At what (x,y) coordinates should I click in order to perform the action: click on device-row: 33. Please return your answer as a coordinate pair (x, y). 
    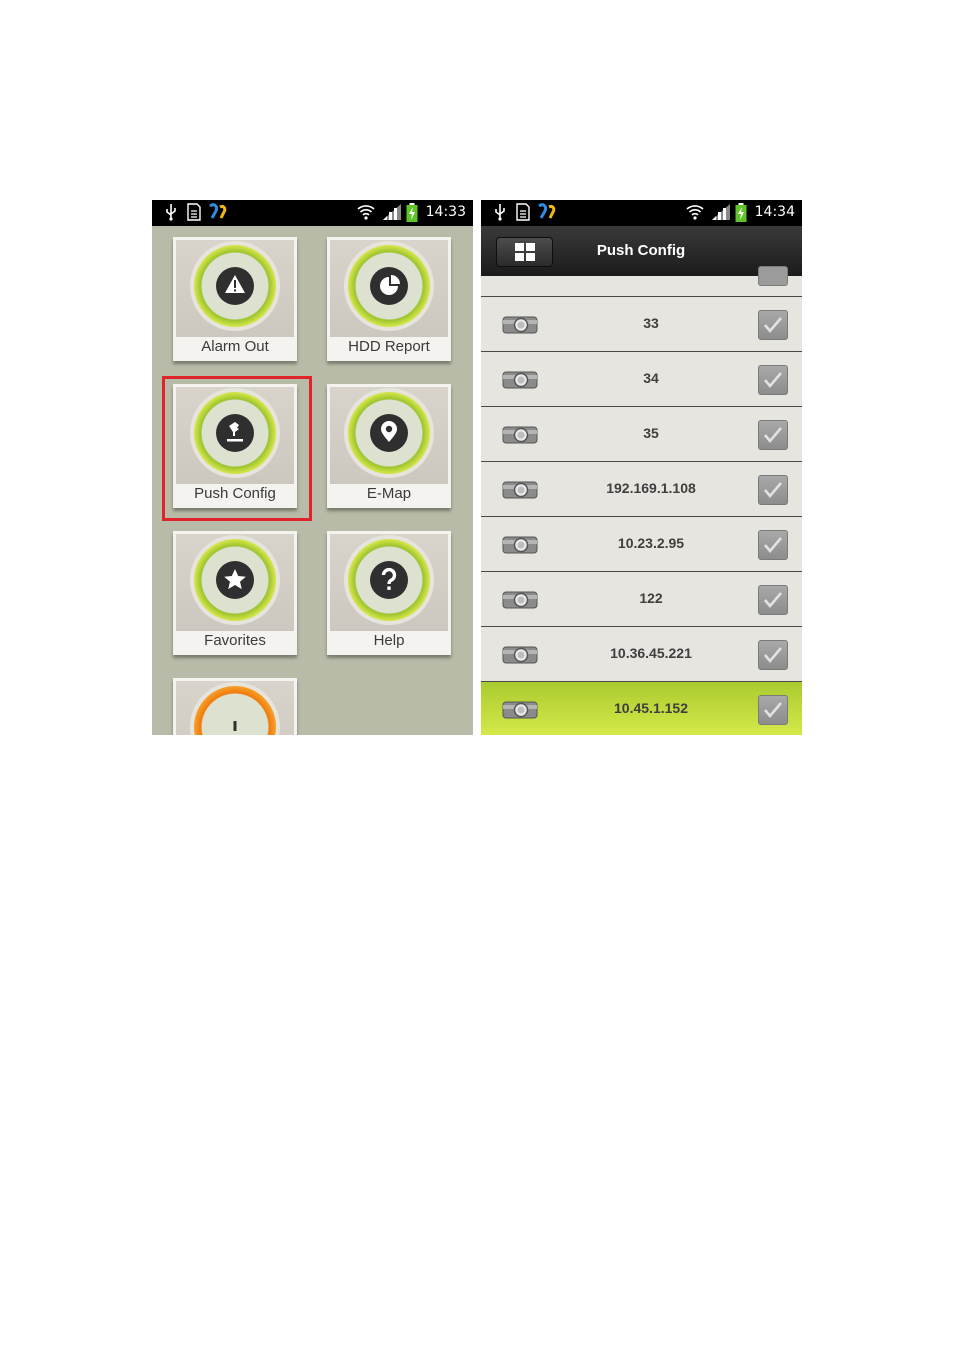
    Looking at the image, I should click on (641, 324).